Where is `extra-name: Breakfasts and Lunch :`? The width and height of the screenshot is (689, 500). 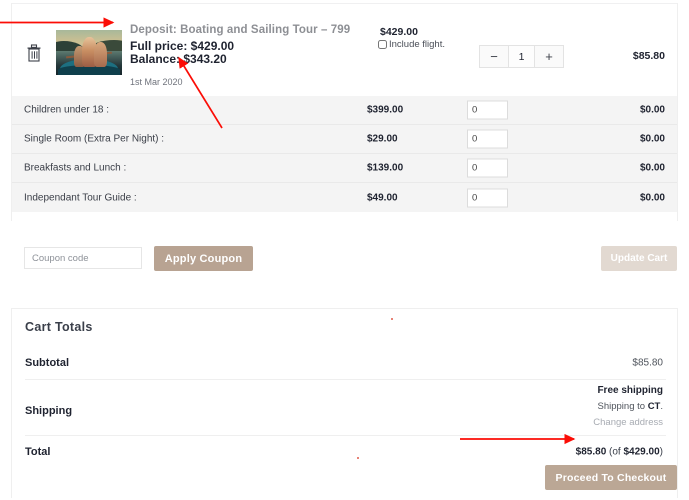 extra-name: Breakfasts and Lunch : is located at coordinates (75, 168).